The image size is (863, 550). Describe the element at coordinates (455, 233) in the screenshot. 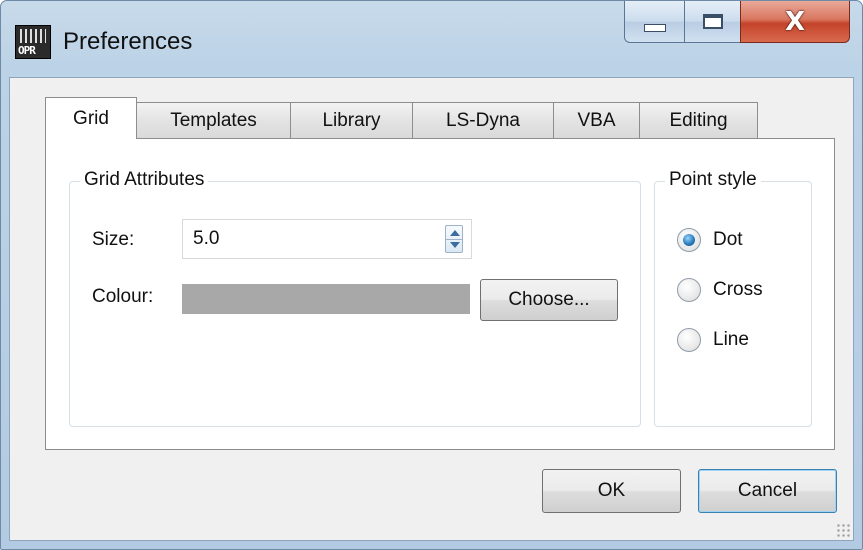

I see `spin-up-arrow-icon` at that location.